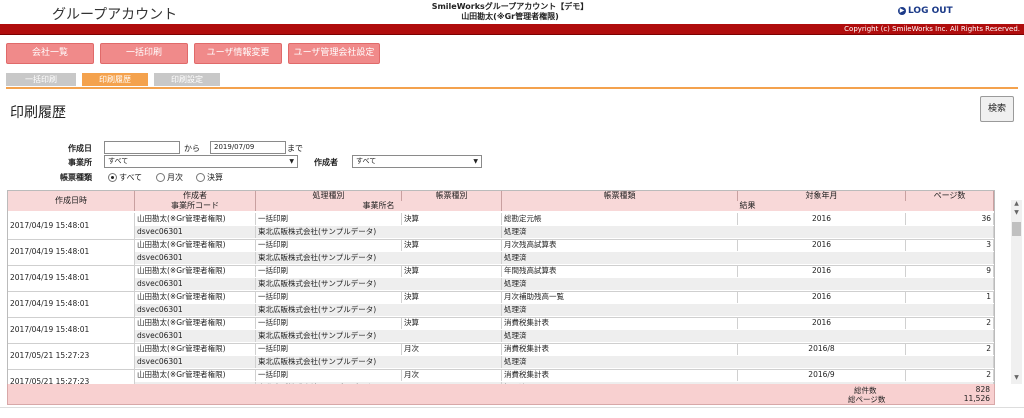 The image size is (1024, 418). What do you see at coordinates (142, 147) in the screenshot?
I see `date-from-input` at bounding box center [142, 147].